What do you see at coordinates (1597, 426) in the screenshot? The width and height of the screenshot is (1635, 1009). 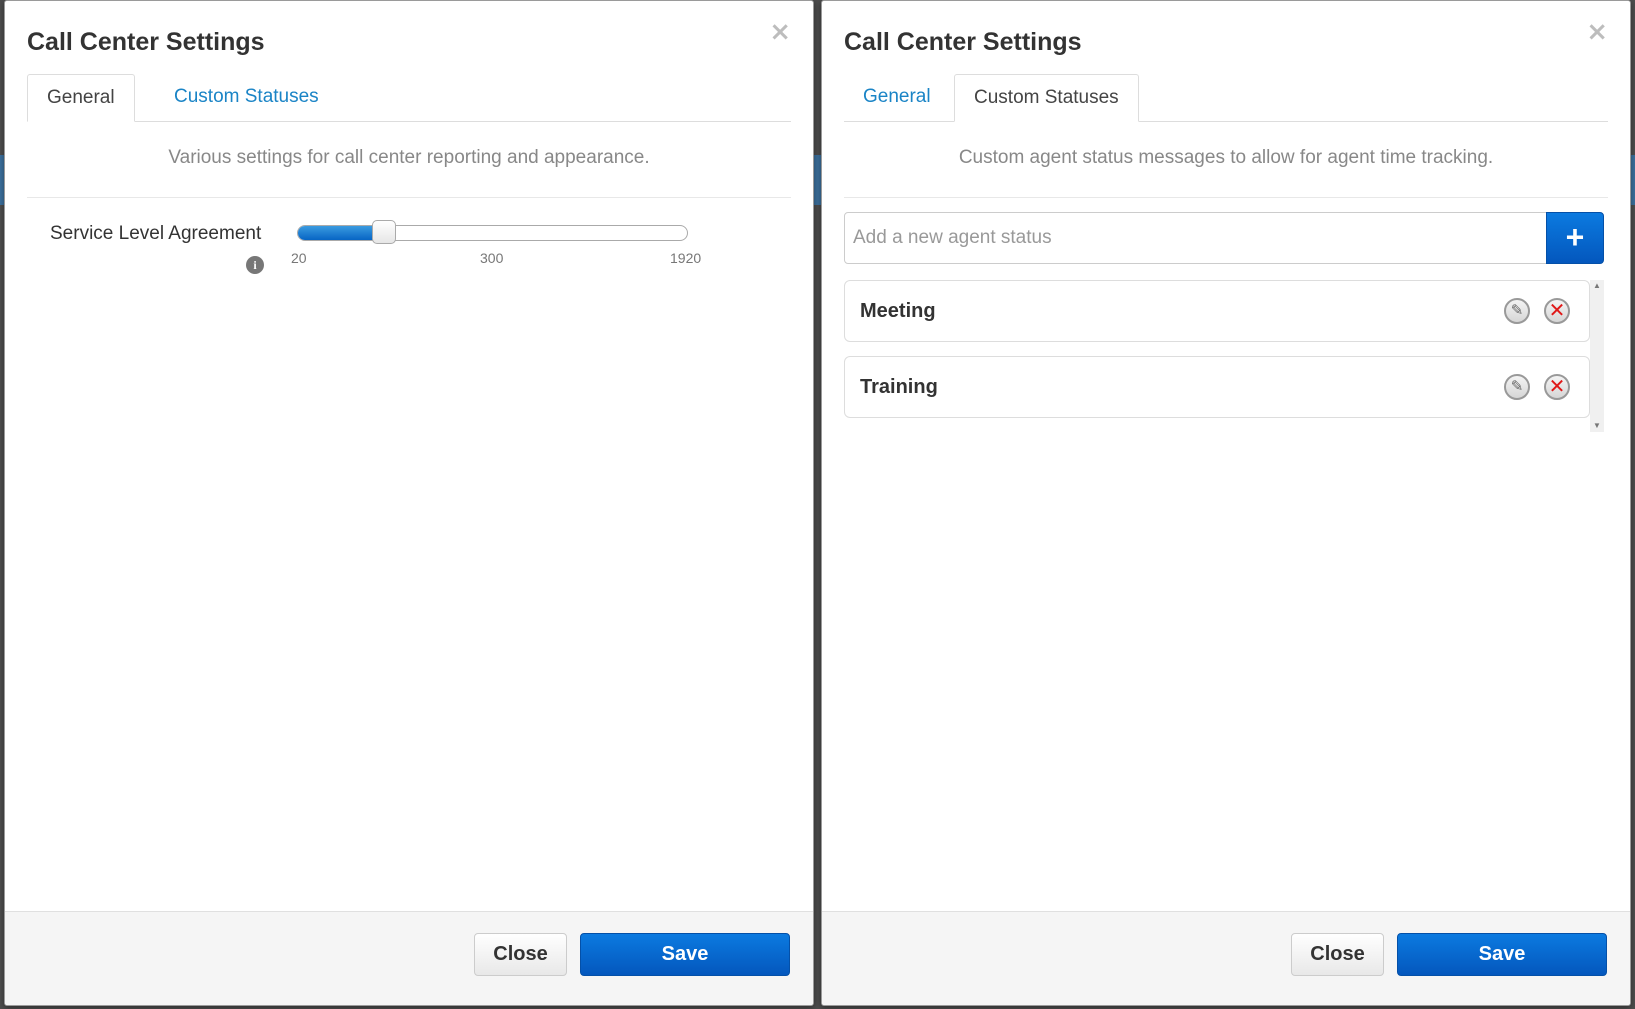 I see `scroll-down-icon: ▼` at bounding box center [1597, 426].